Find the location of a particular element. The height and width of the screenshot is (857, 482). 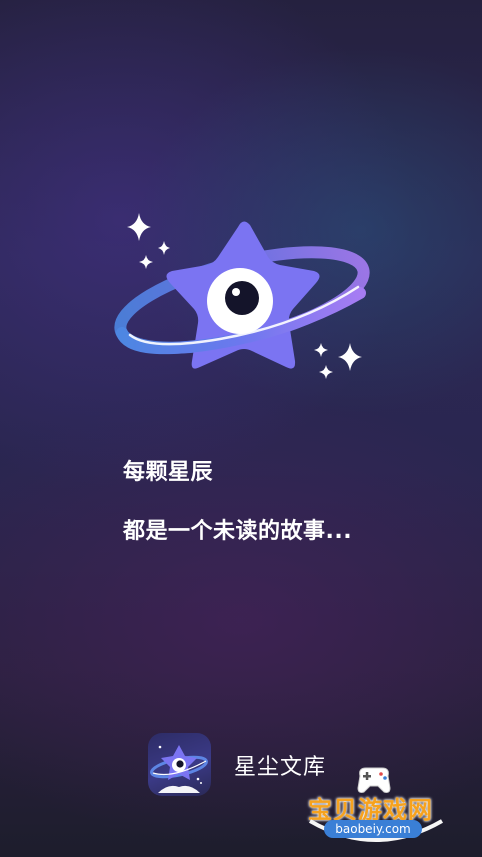

sparkles-left is located at coordinates (148, 241).